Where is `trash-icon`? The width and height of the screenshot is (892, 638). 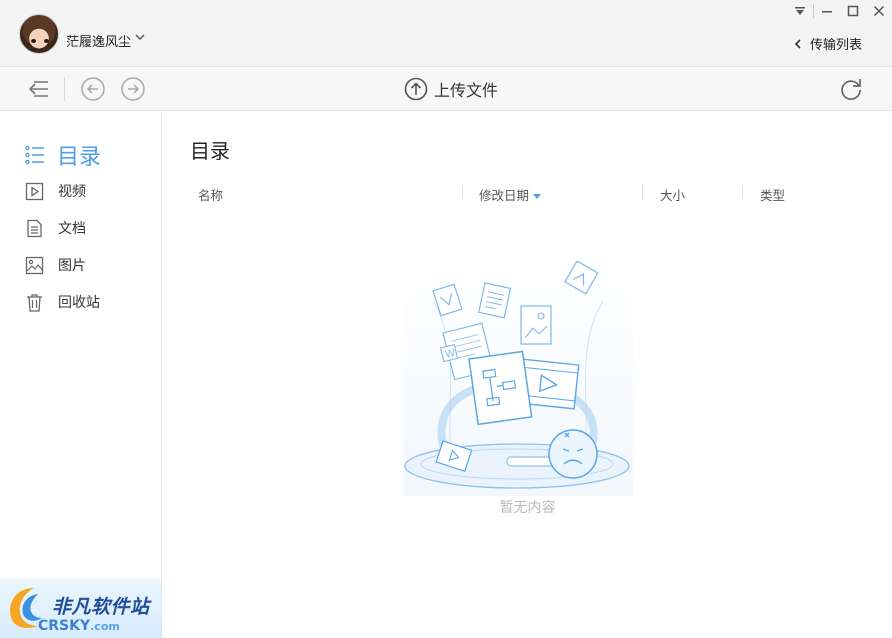 trash-icon is located at coordinates (34, 302).